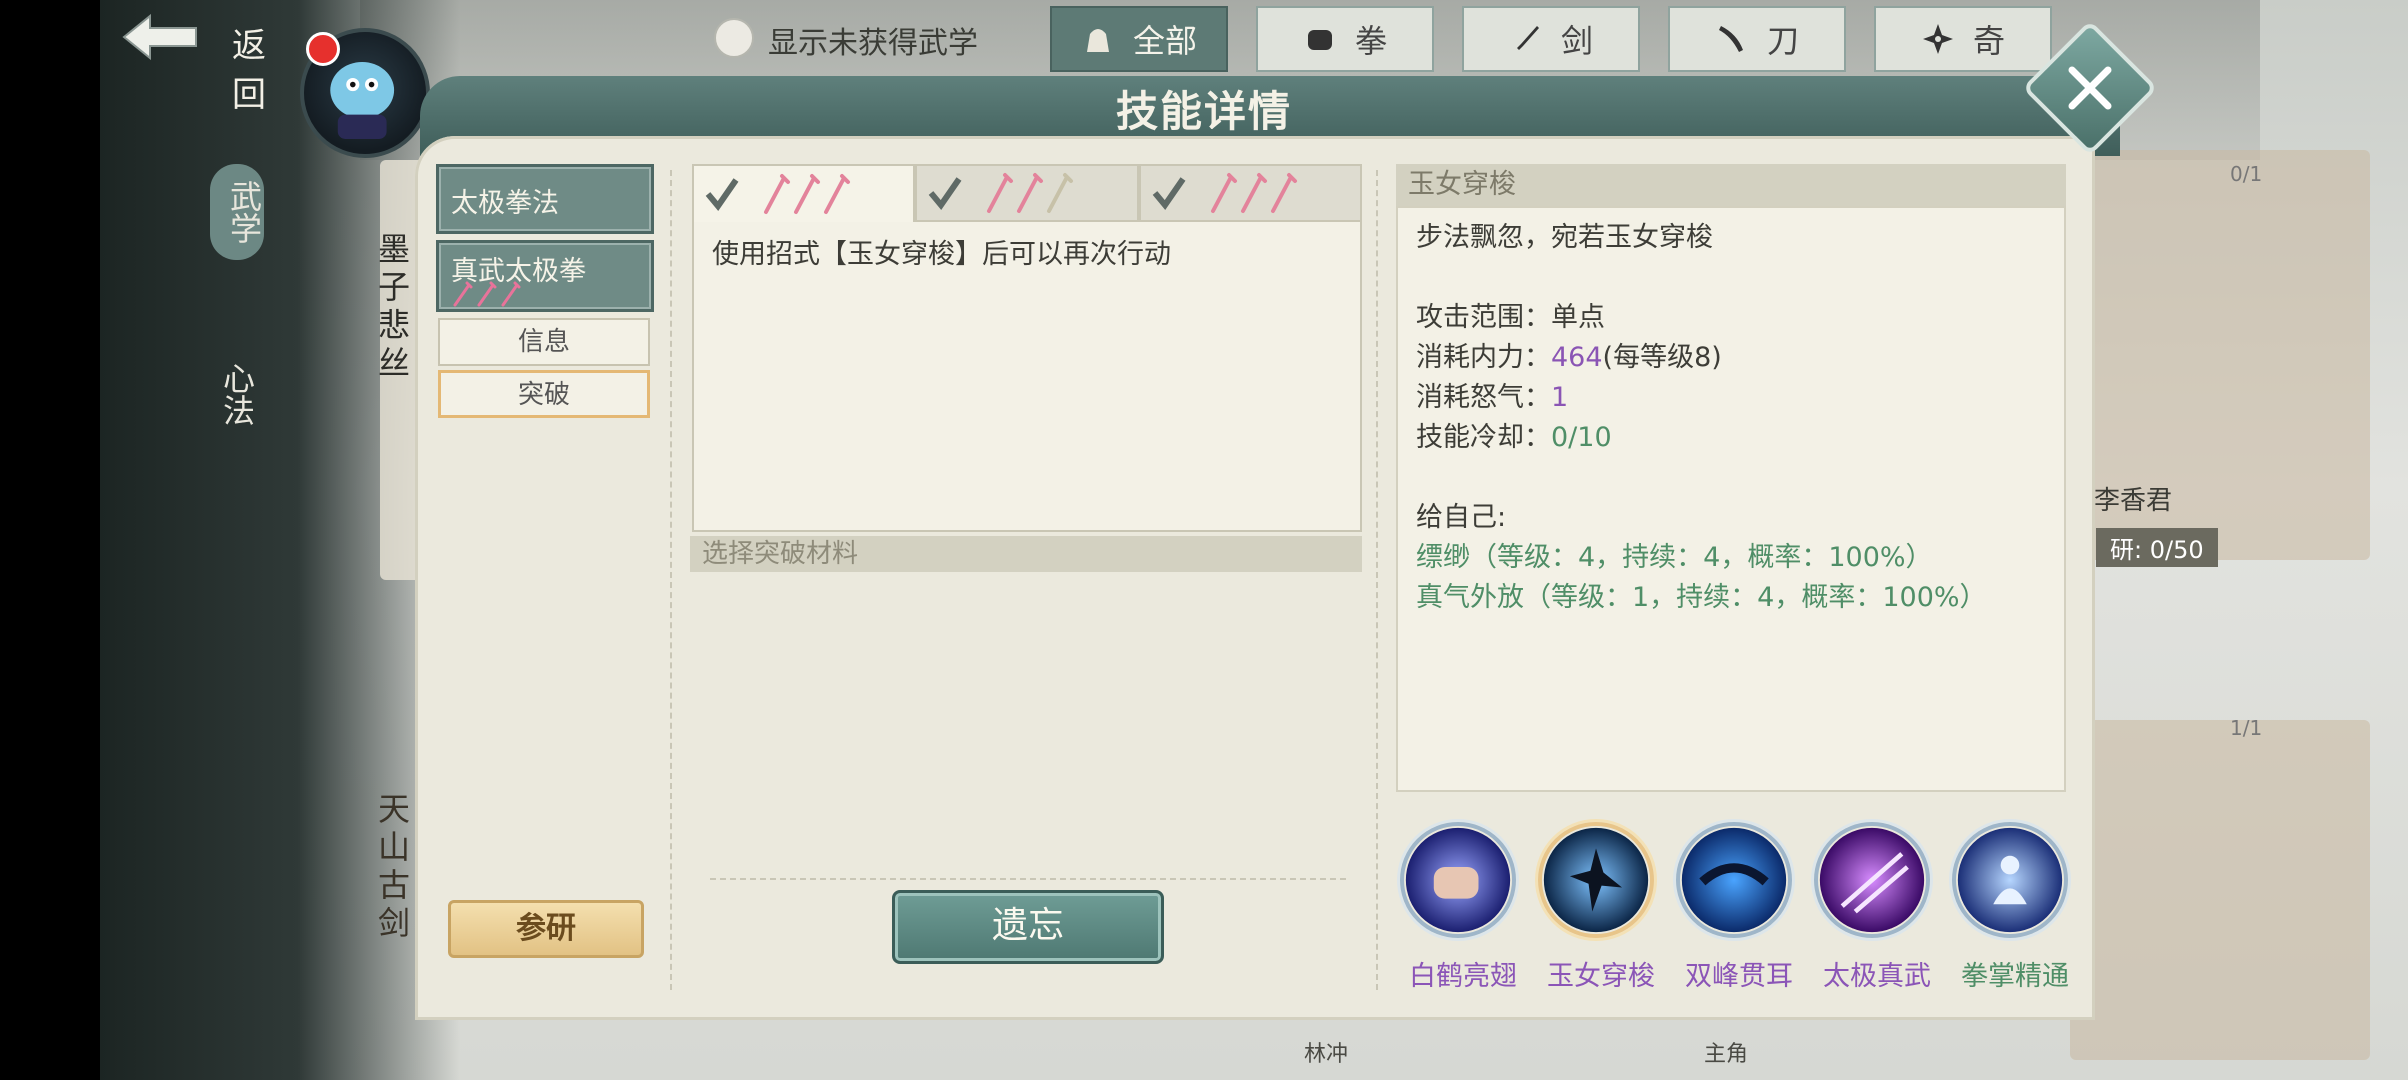  Describe the element at coordinates (2246, 728) in the screenshot. I see `bg-right-card-count-bottom: 1/1` at that location.